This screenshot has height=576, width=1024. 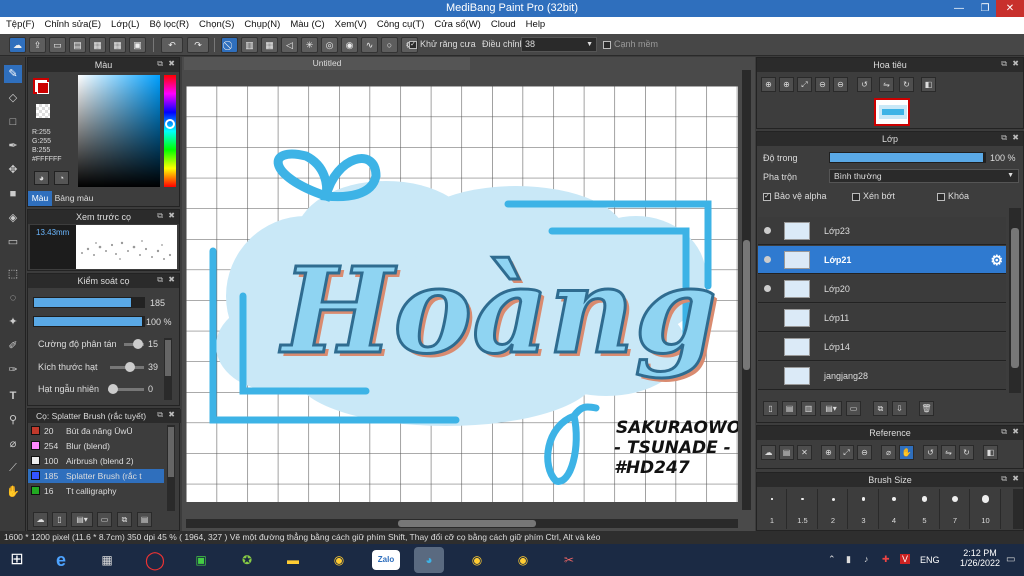 I want to click on eyedropper-tool-icon: ⌀, so click(x=13, y=444).